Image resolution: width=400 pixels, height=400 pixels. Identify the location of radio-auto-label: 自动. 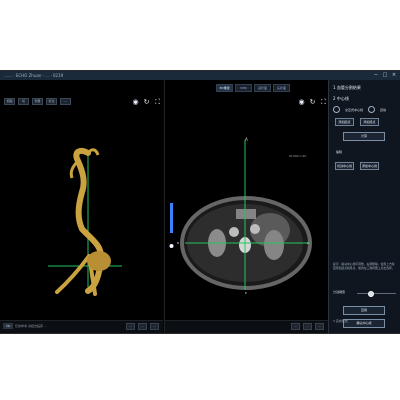
(383, 109).